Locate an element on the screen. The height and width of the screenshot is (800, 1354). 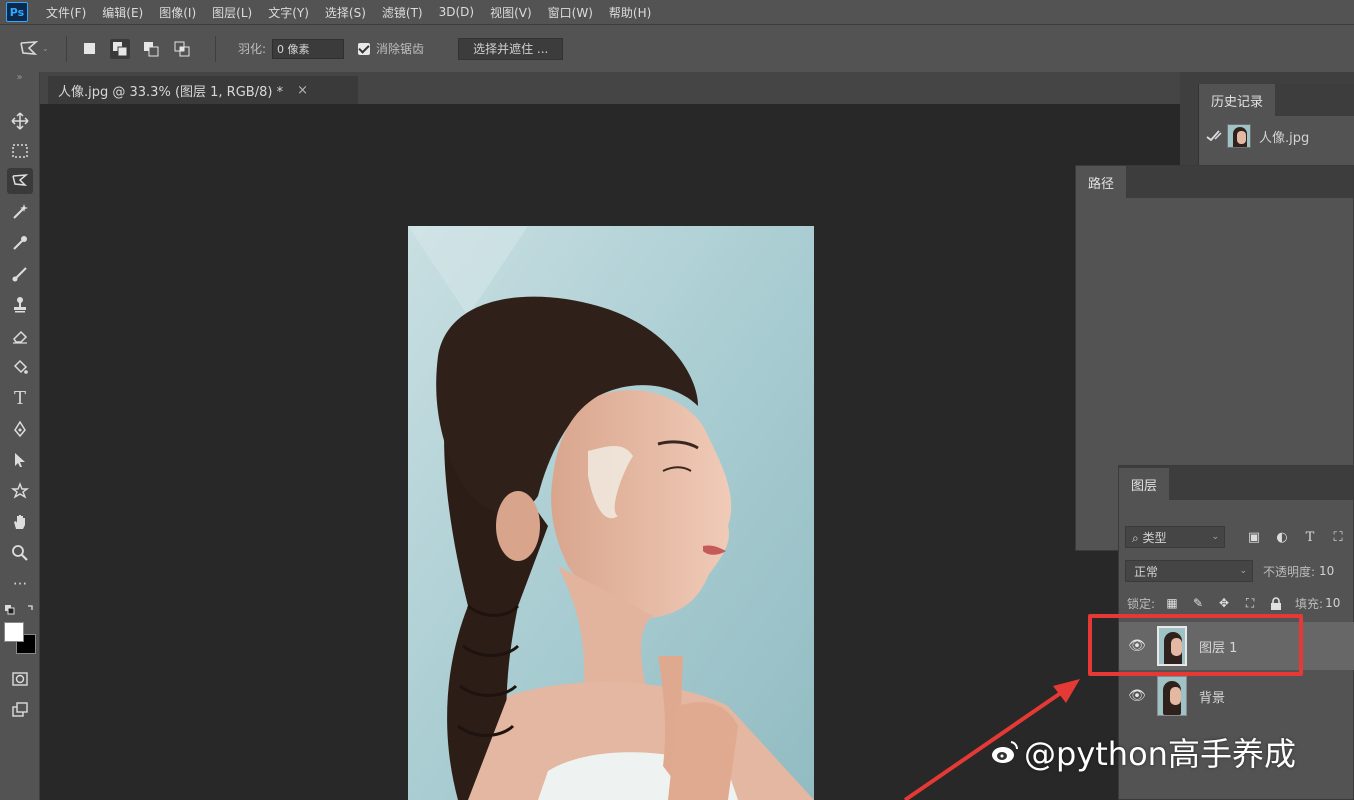
blend-mode-select: 正常 ⌄ is located at coordinates (1189, 571).